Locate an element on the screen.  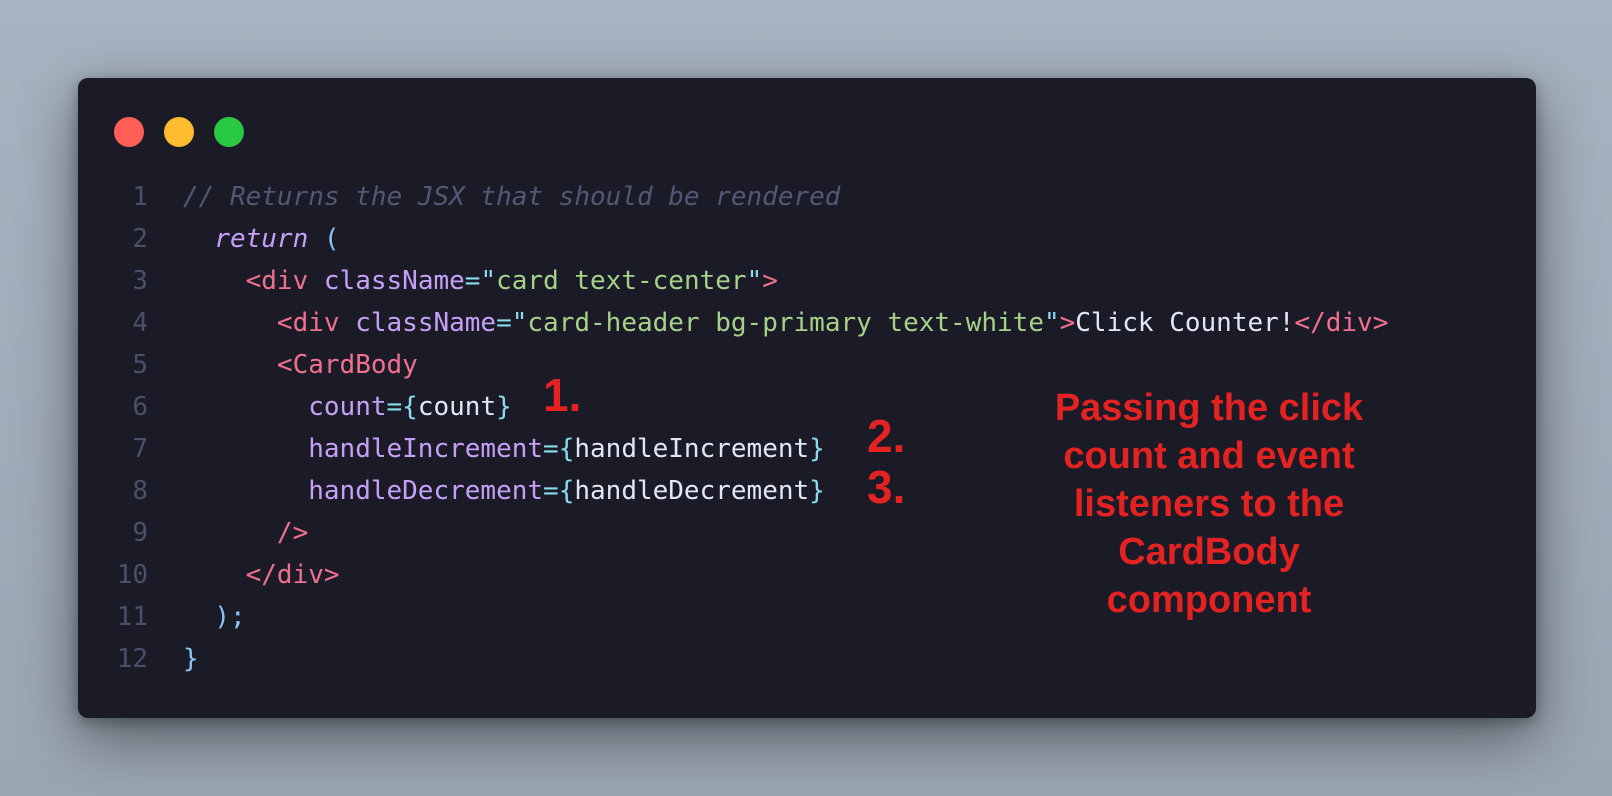
code-line: 5 <CardBody is located at coordinates (807, 365).